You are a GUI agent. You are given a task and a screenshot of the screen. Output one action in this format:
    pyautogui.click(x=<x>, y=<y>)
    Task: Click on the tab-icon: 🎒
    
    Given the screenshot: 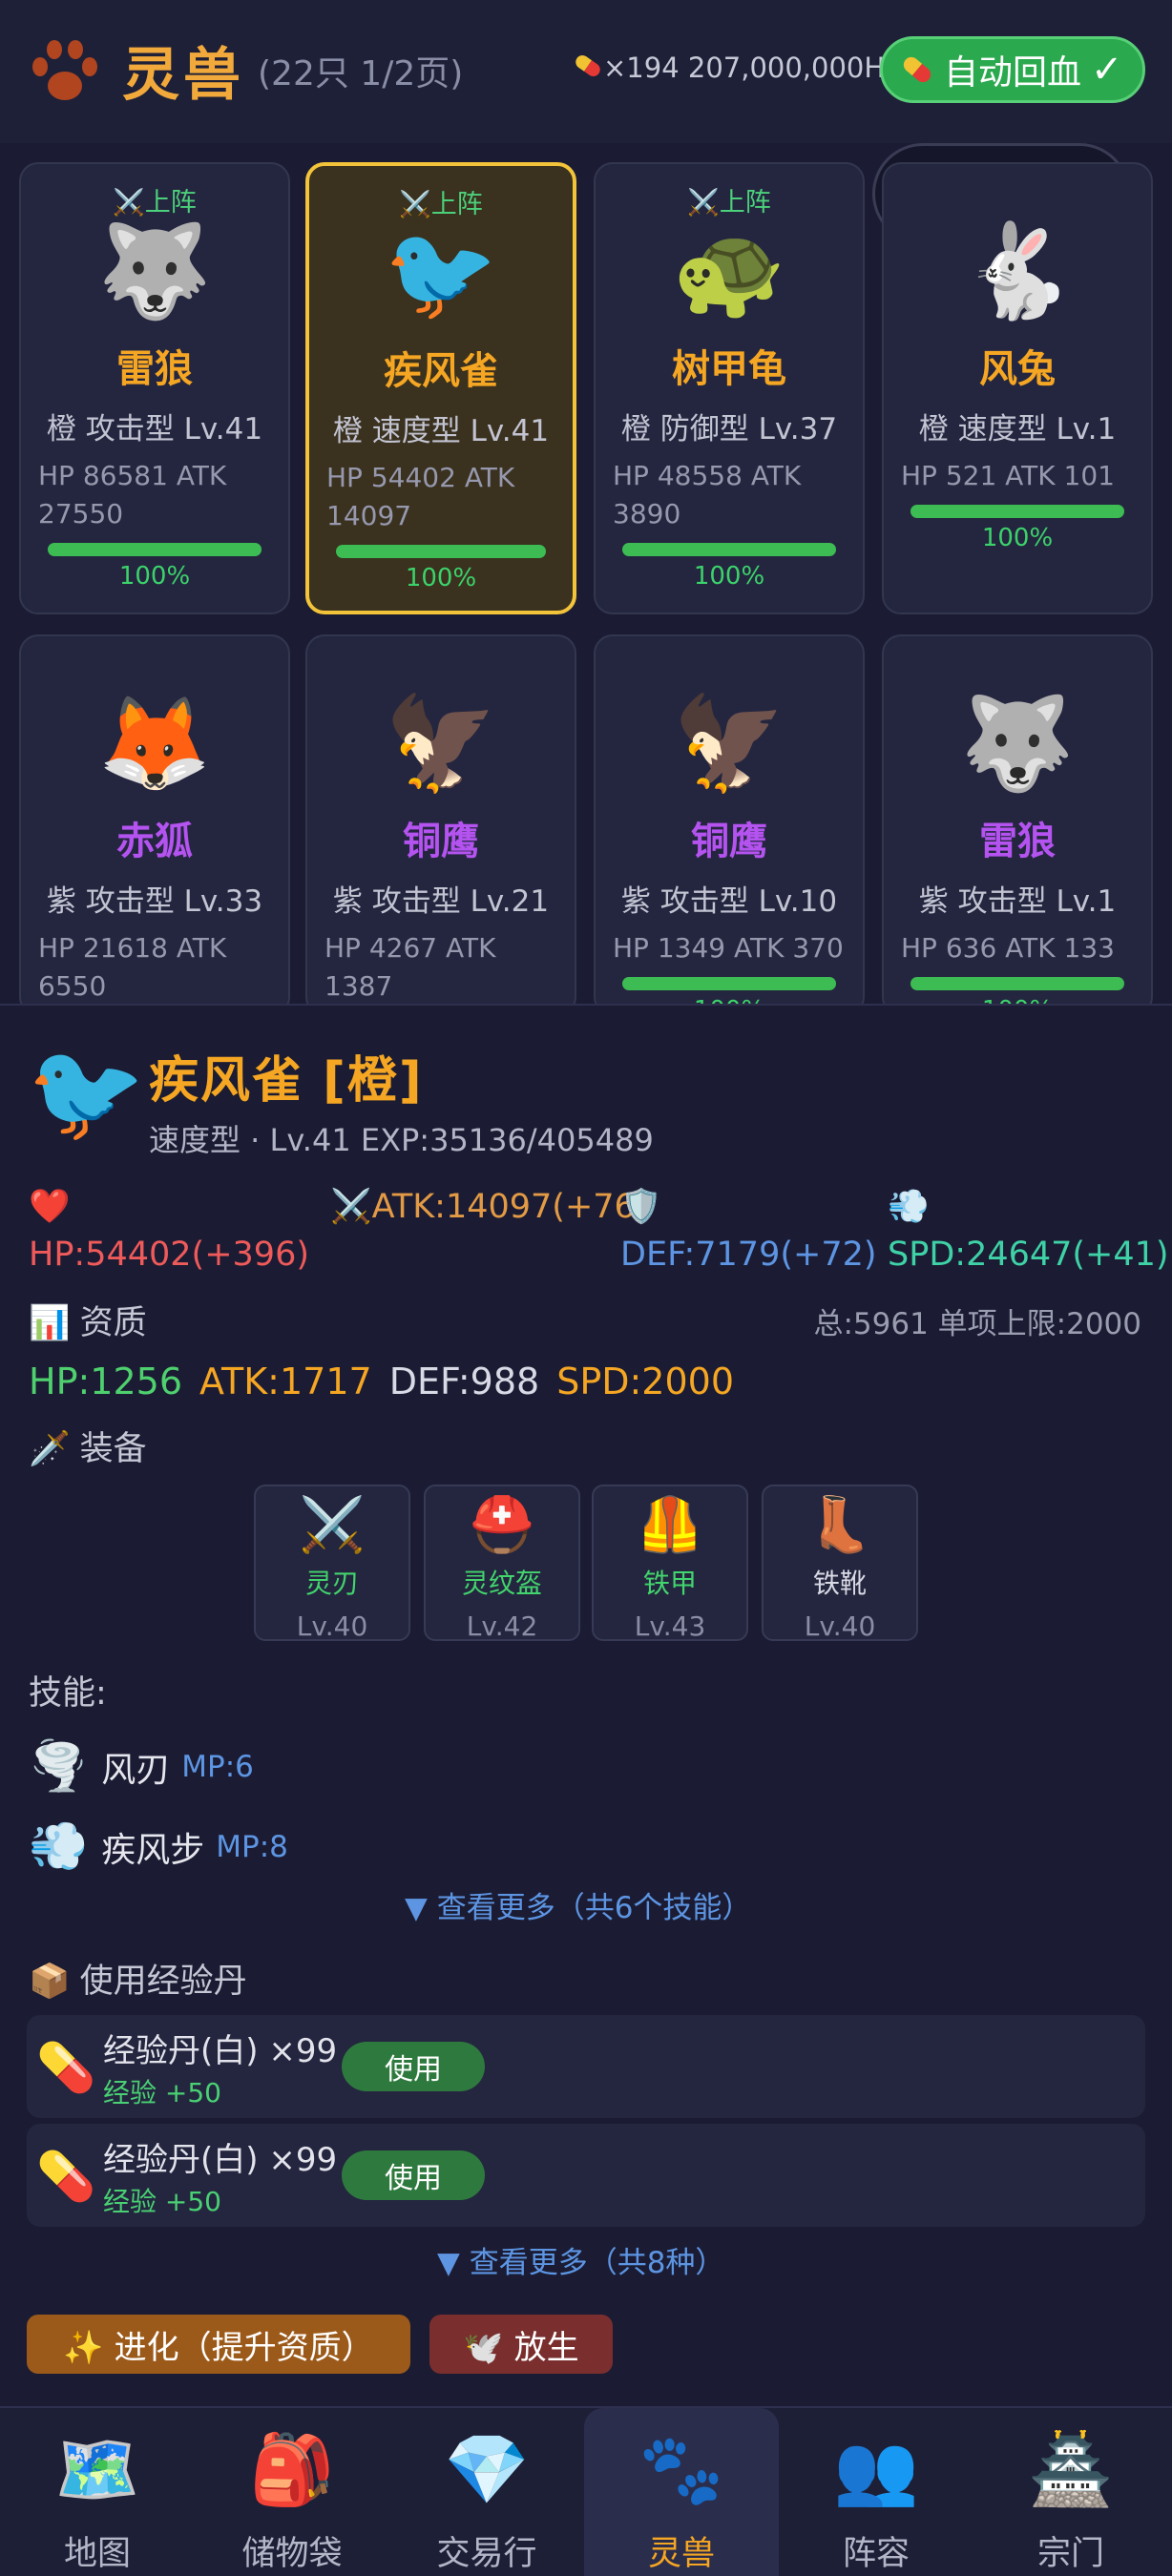 What is the action you would take?
    pyautogui.click(x=292, y=2469)
    